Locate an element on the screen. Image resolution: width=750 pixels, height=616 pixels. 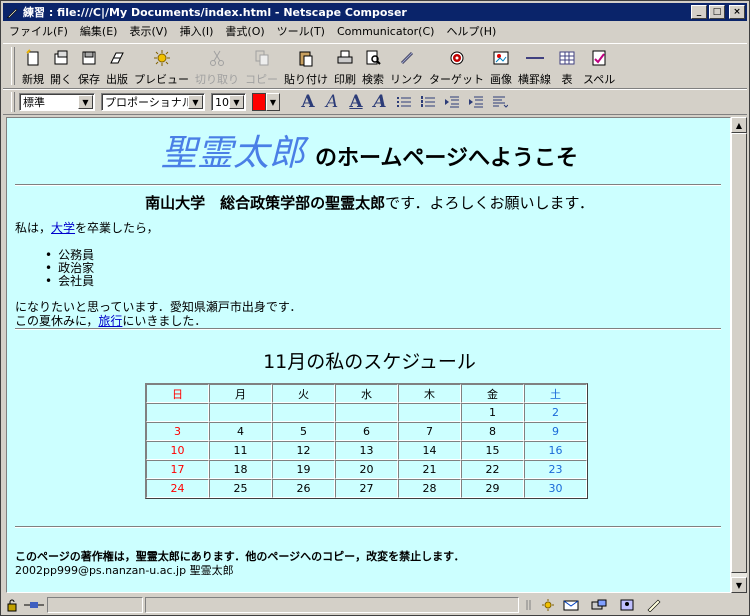
text-color-picker: ▼ is located at coordinates (267, 102).